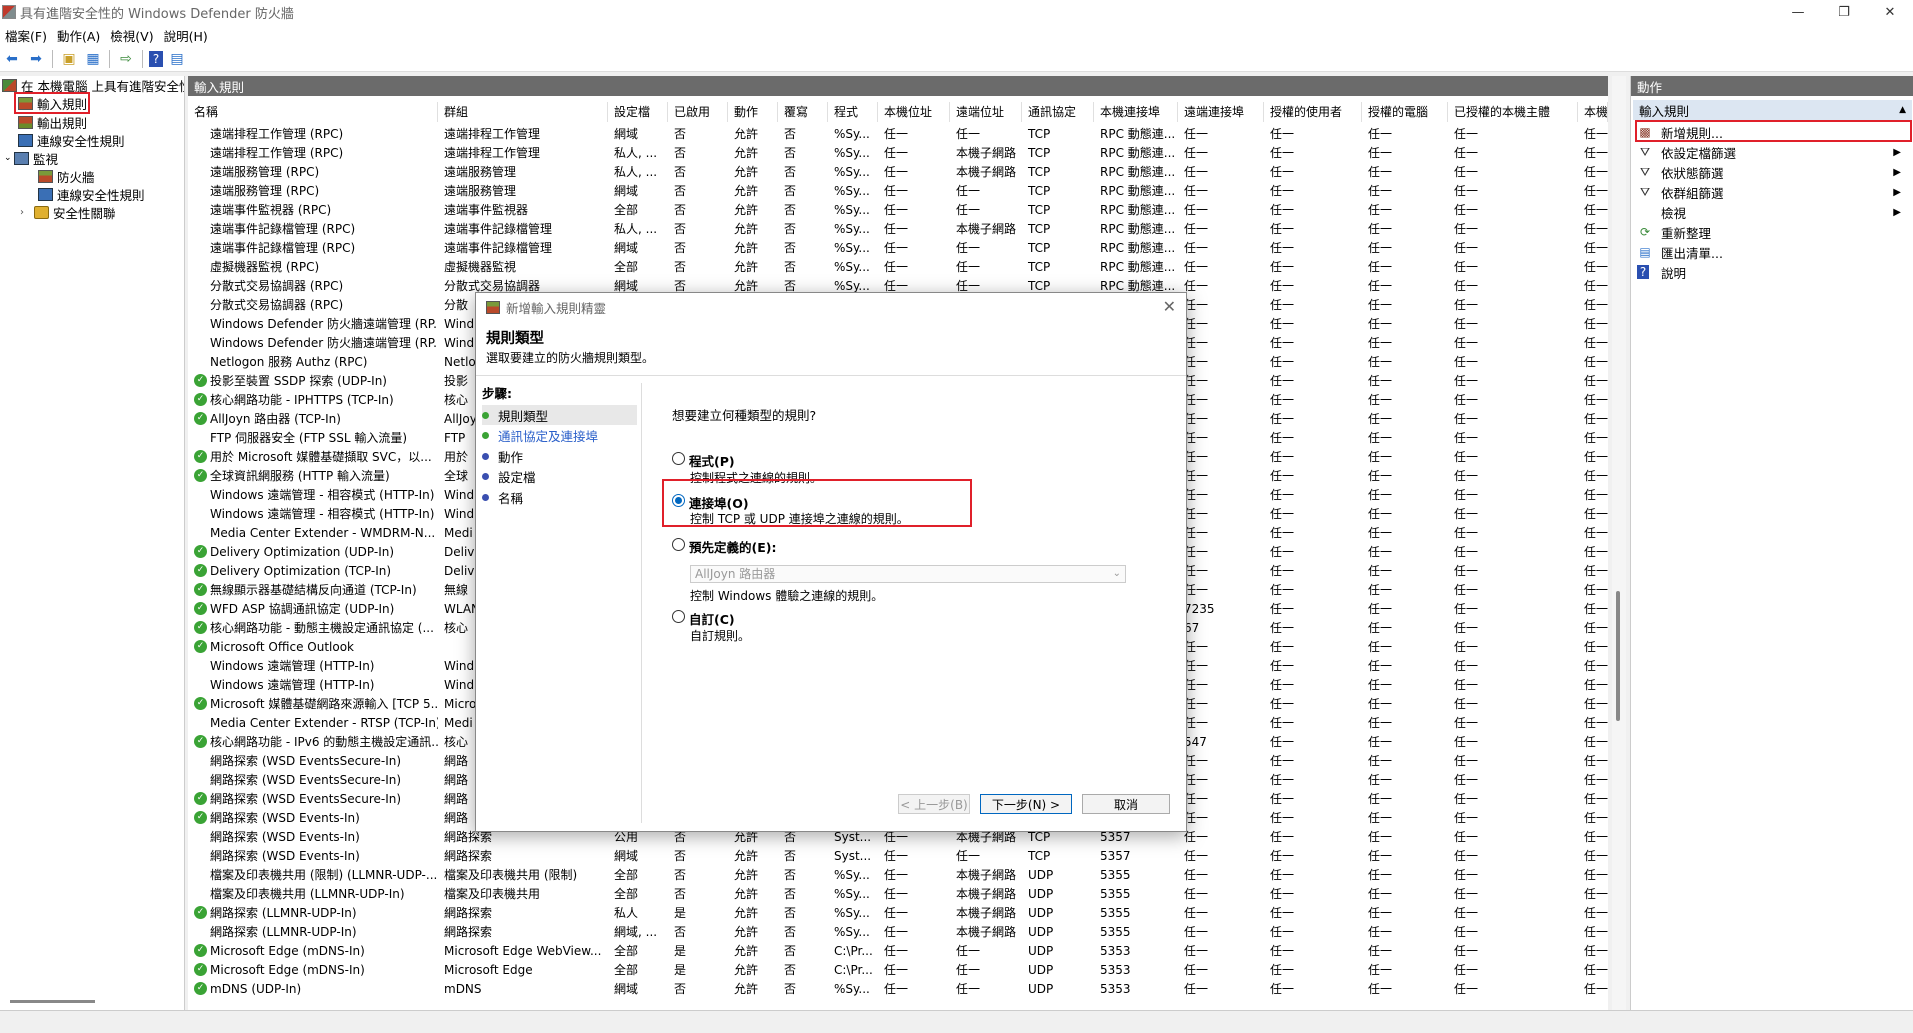 This screenshot has height=1033, width=1913. I want to click on col-name: ✓ Delivery Optimization (TCP-In), so click(313, 571).